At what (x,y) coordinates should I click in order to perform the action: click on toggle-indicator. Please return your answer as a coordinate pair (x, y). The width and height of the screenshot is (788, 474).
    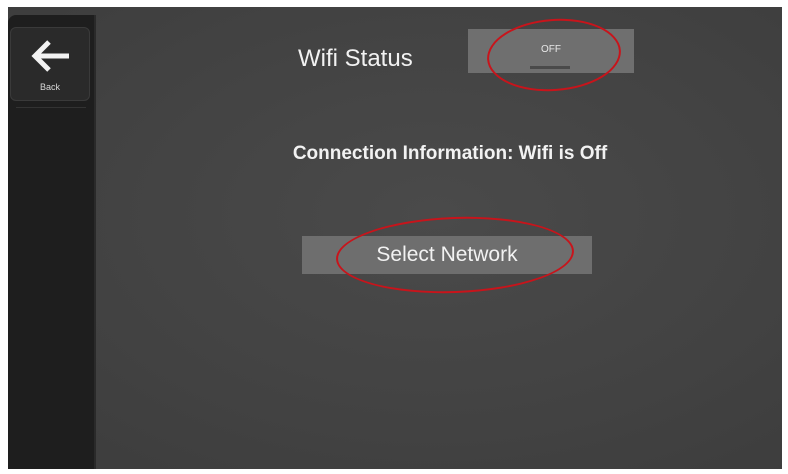
    Looking at the image, I should click on (550, 67).